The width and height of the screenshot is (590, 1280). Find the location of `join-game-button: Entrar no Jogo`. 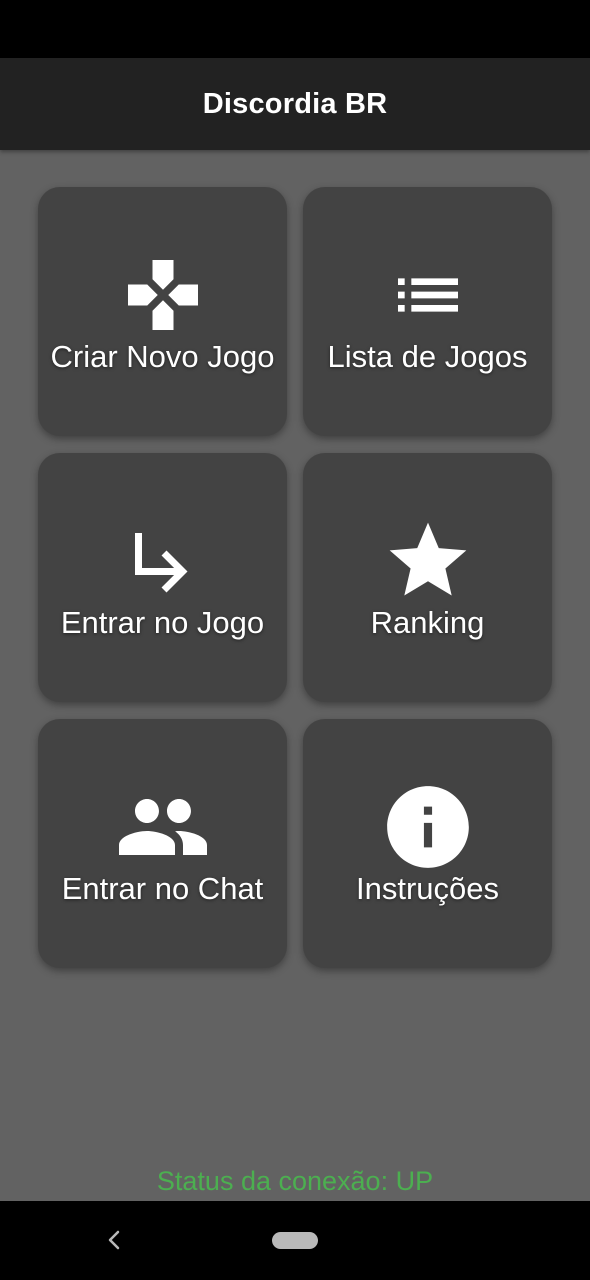

join-game-button: Entrar no Jogo is located at coordinates (162, 577).